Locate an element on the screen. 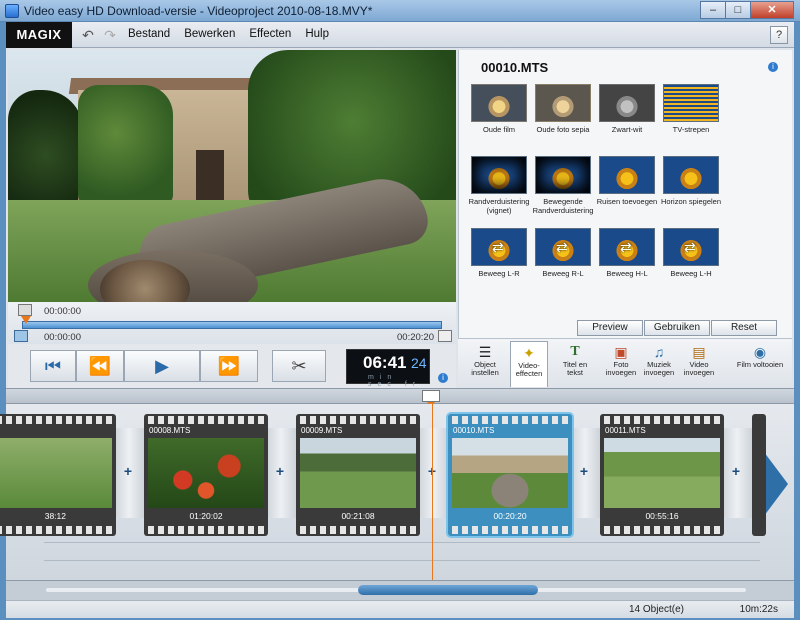 Image resolution: width=800 pixels, height=620 pixels. horizontal-scrollbar is located at coordinates (400, 590).